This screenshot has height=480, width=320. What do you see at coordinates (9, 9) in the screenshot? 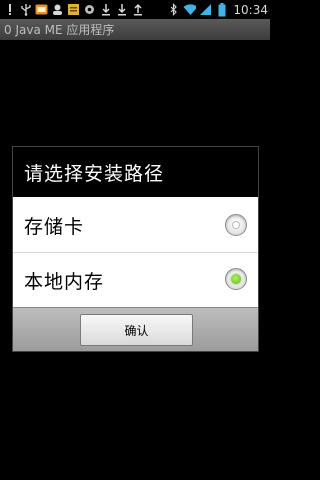
I see `exclamation-icon` at bounding box center [9, 9].